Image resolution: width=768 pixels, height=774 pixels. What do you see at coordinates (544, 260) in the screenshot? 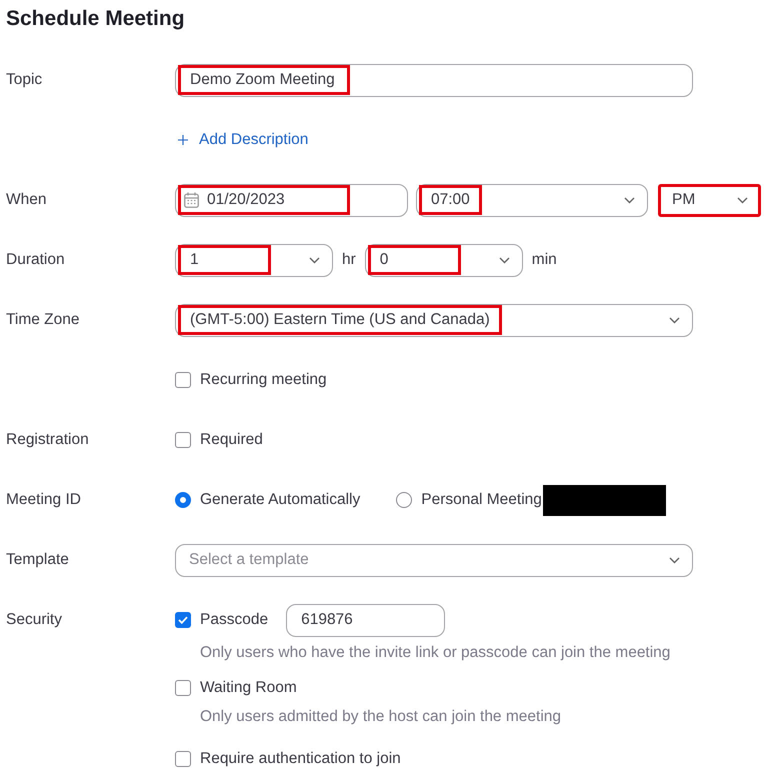
I see `unit-label: min` at bounding box center [544, 260].